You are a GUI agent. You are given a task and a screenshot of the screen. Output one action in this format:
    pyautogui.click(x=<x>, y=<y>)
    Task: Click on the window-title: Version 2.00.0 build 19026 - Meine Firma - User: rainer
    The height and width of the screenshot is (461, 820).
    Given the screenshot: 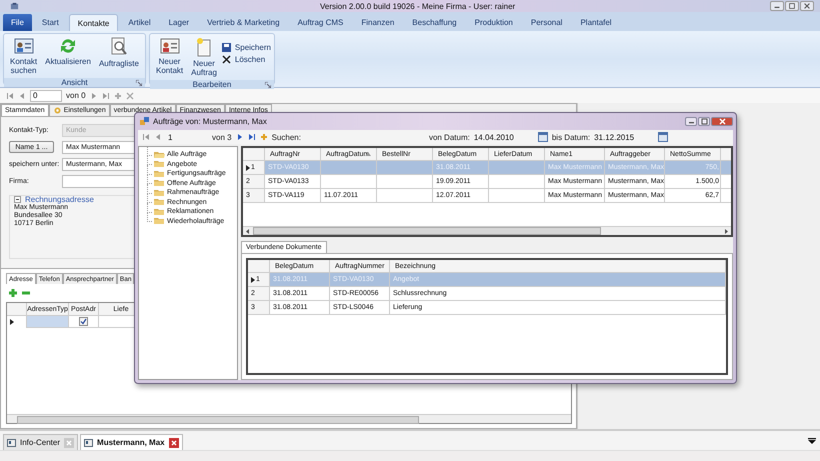 What is the action you would take?
    pyautogui.click(x=418, y=6)
    